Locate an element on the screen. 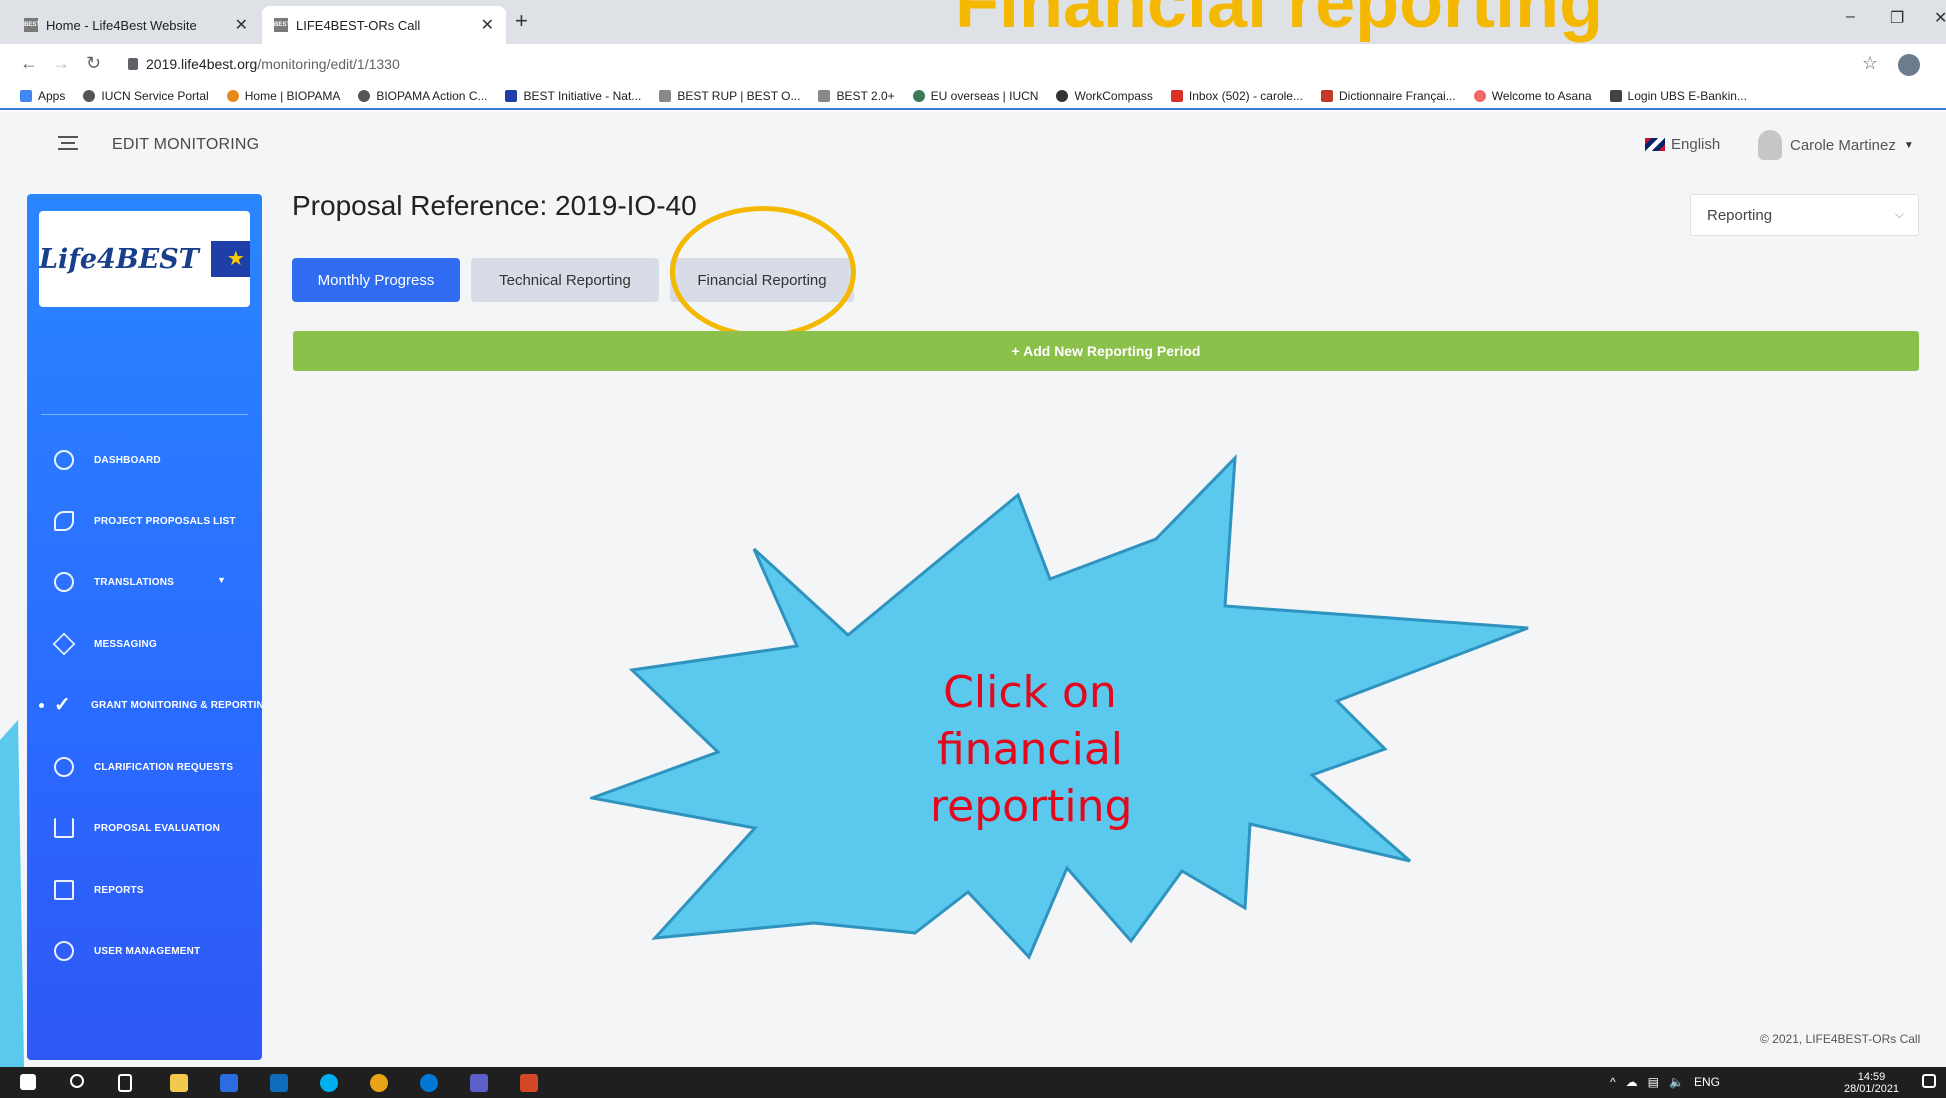 The height and width of the screenshot is (1098, 1946). skype-business-icon is located at coordinates (429, 1083).